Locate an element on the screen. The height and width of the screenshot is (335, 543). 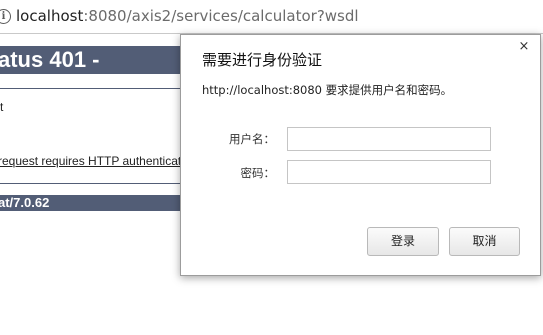
info-icon: i is located at coordinates (5, 16).